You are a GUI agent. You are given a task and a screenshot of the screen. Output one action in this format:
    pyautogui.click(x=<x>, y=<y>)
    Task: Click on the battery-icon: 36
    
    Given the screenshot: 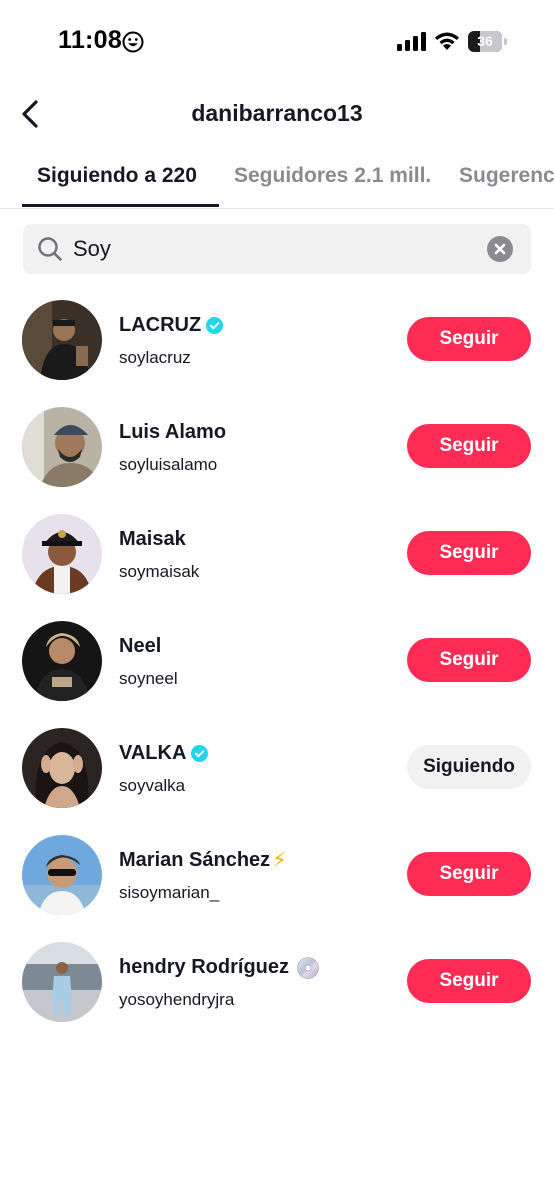 What is the action you would take?
    pyautogui.click(x=488, y=41)
    